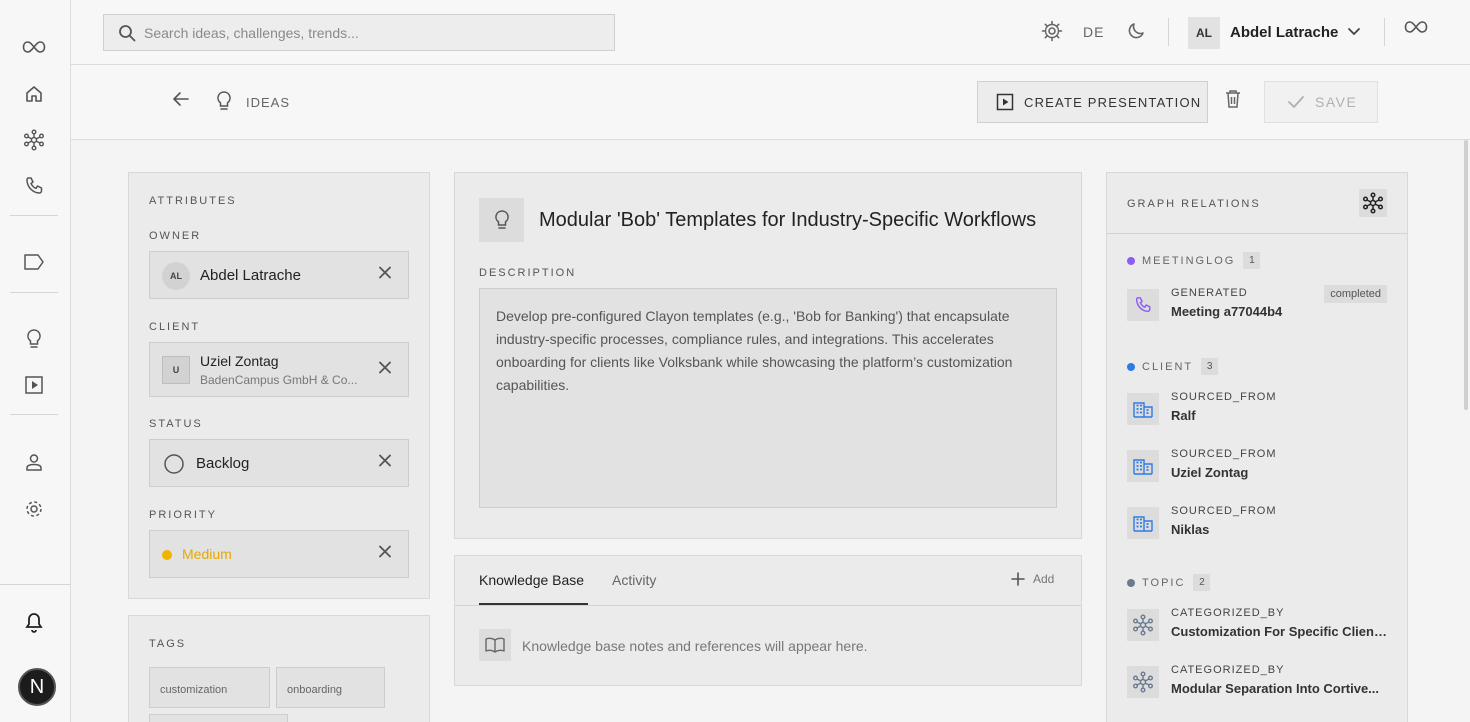  I want to click on relation-type: GENERATED, so click(1209, 293).